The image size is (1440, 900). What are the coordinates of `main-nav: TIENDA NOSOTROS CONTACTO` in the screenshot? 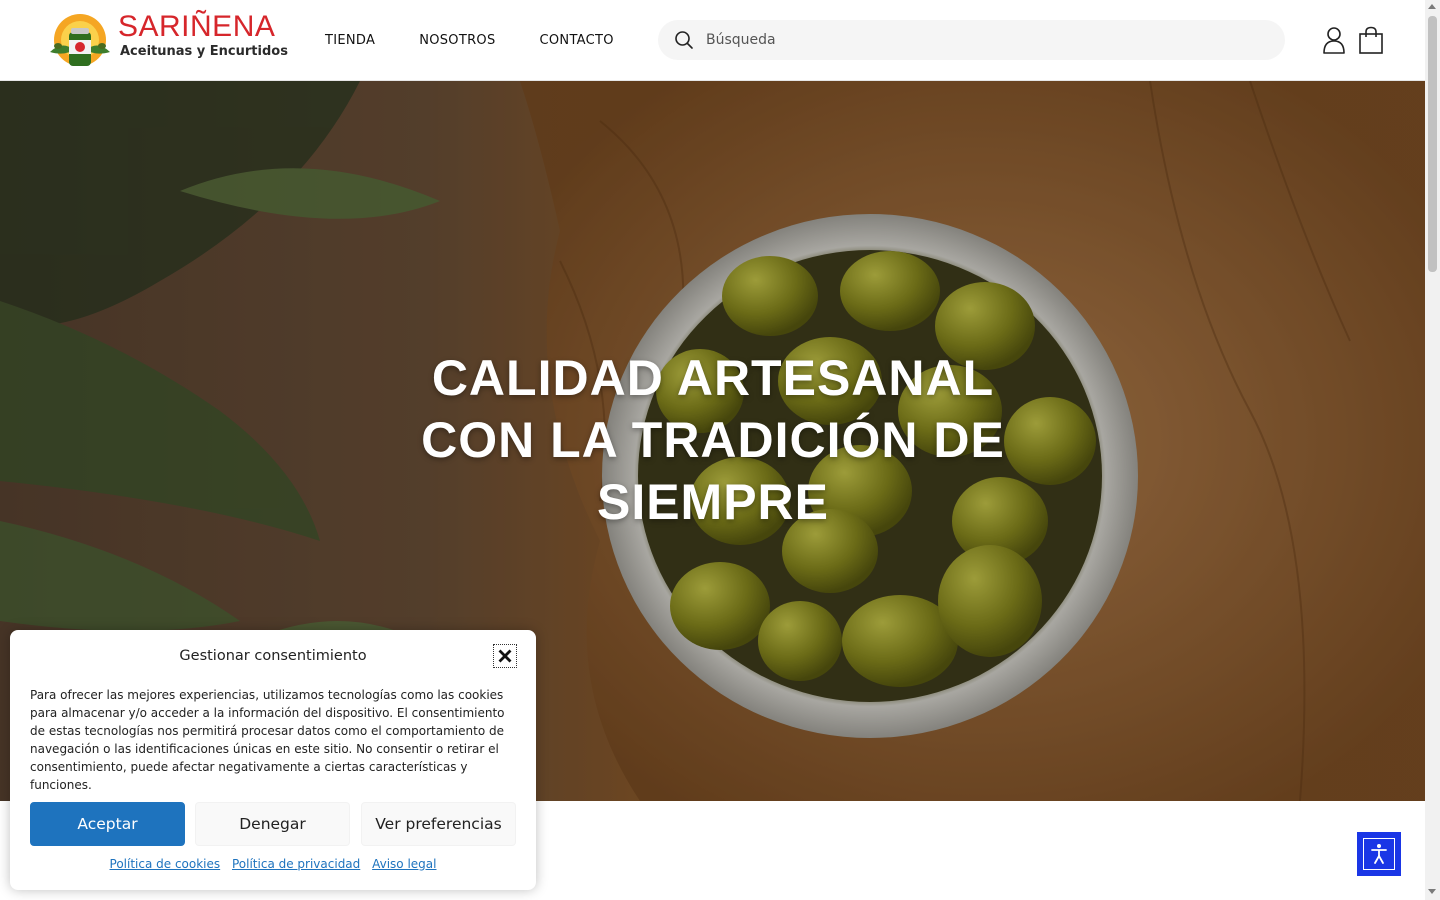 It's located at (491, 40).